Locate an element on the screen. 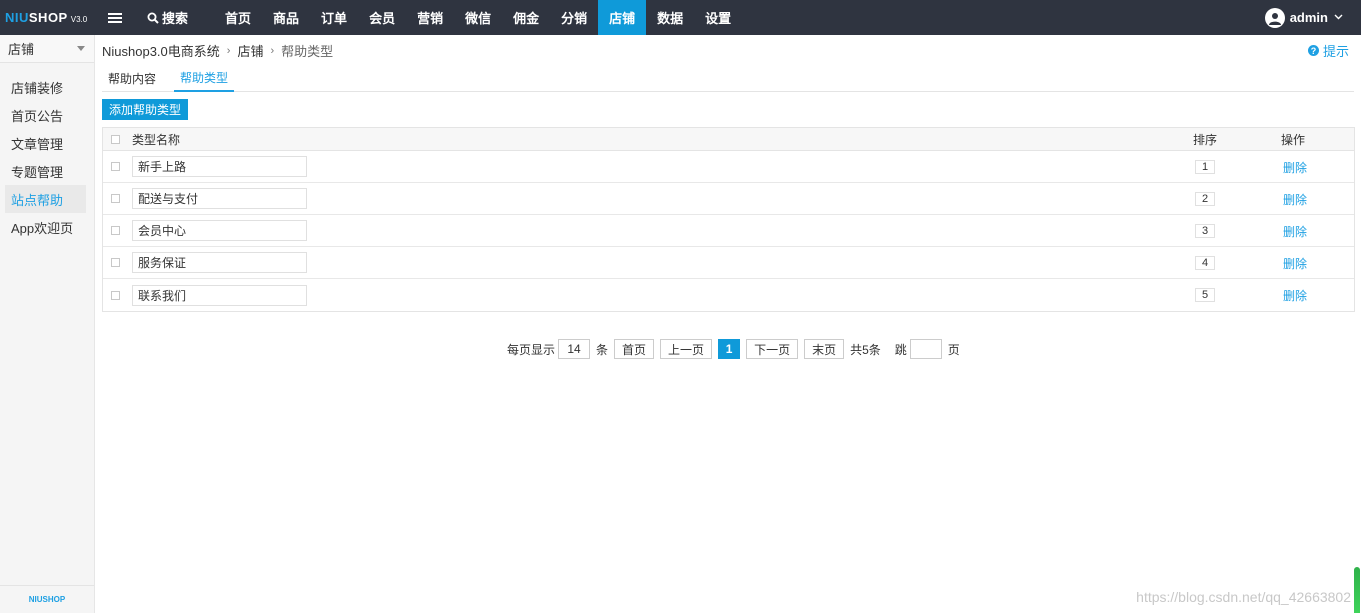 This screenshot has width=1361, height=613. search-button: 搜索 is located at coordinates (167, 17).